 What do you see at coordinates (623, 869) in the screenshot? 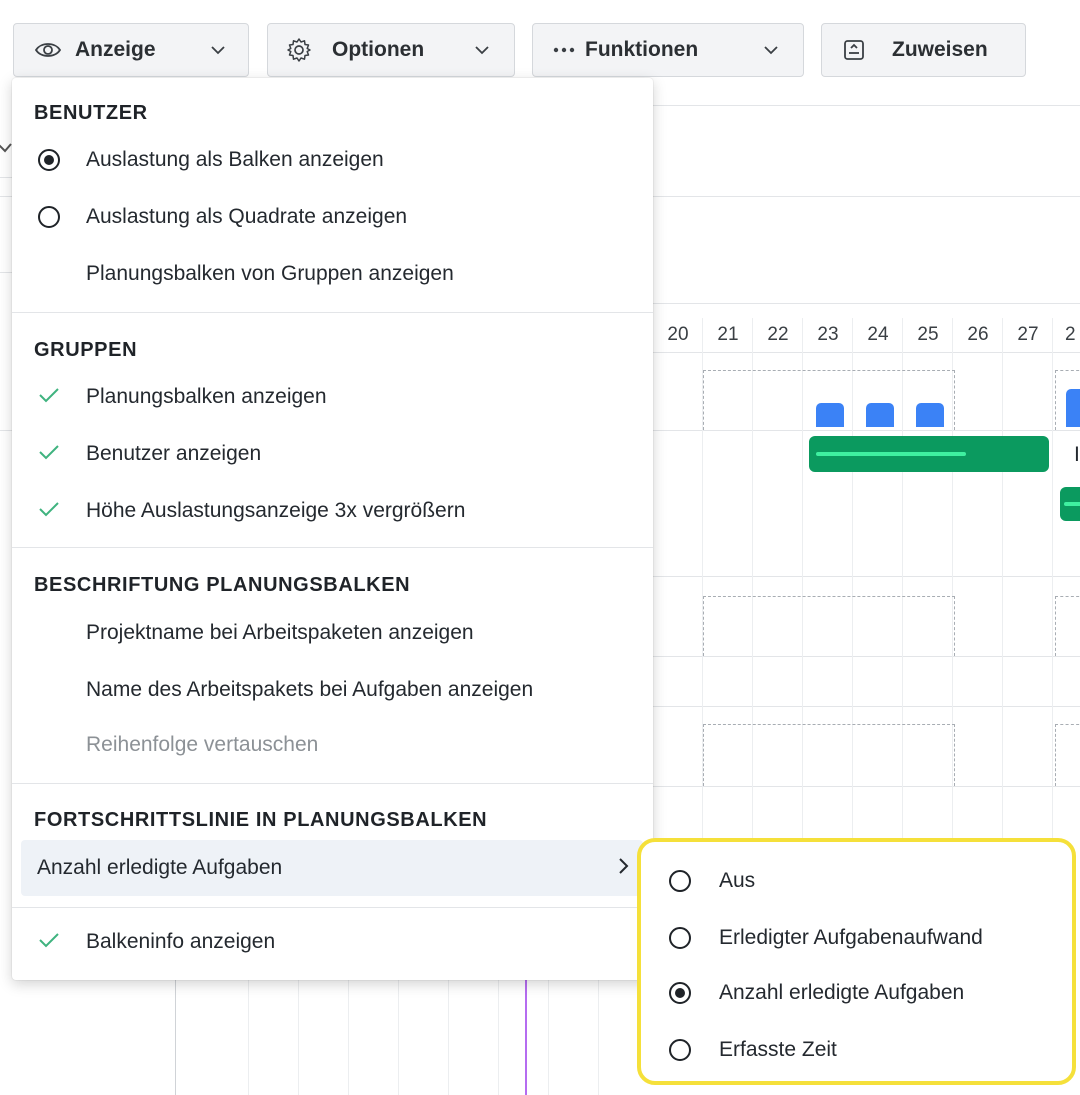
I see `chevron-right-icon` at bounding box center [623, 869].